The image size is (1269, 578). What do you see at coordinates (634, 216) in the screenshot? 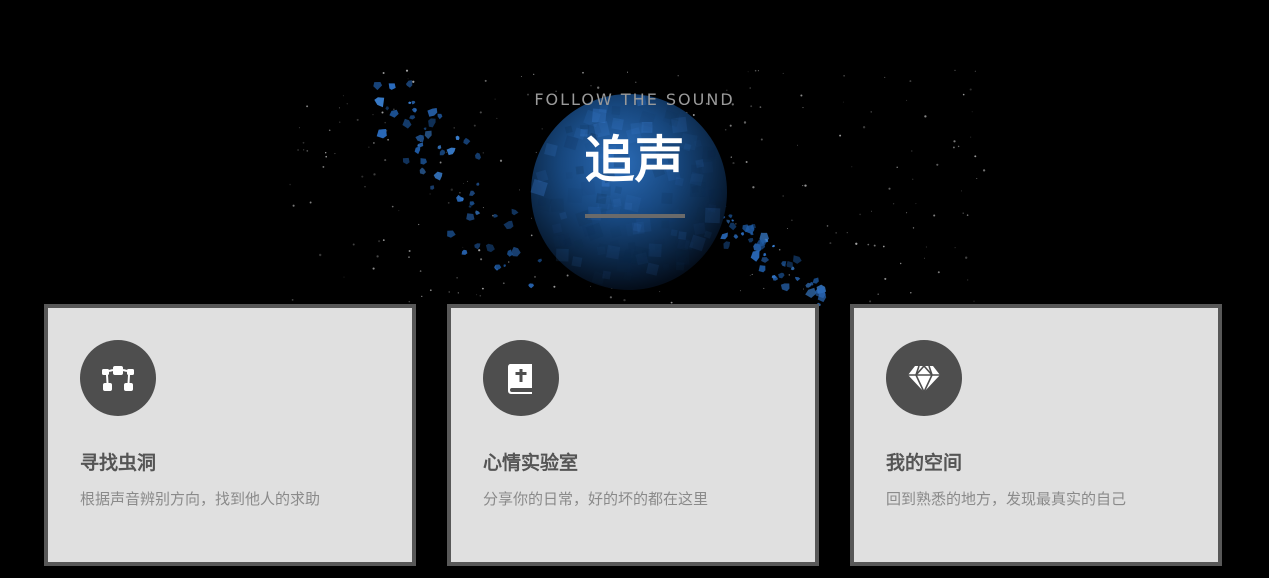
I see `title-divider` at bounding box center [634, 216].